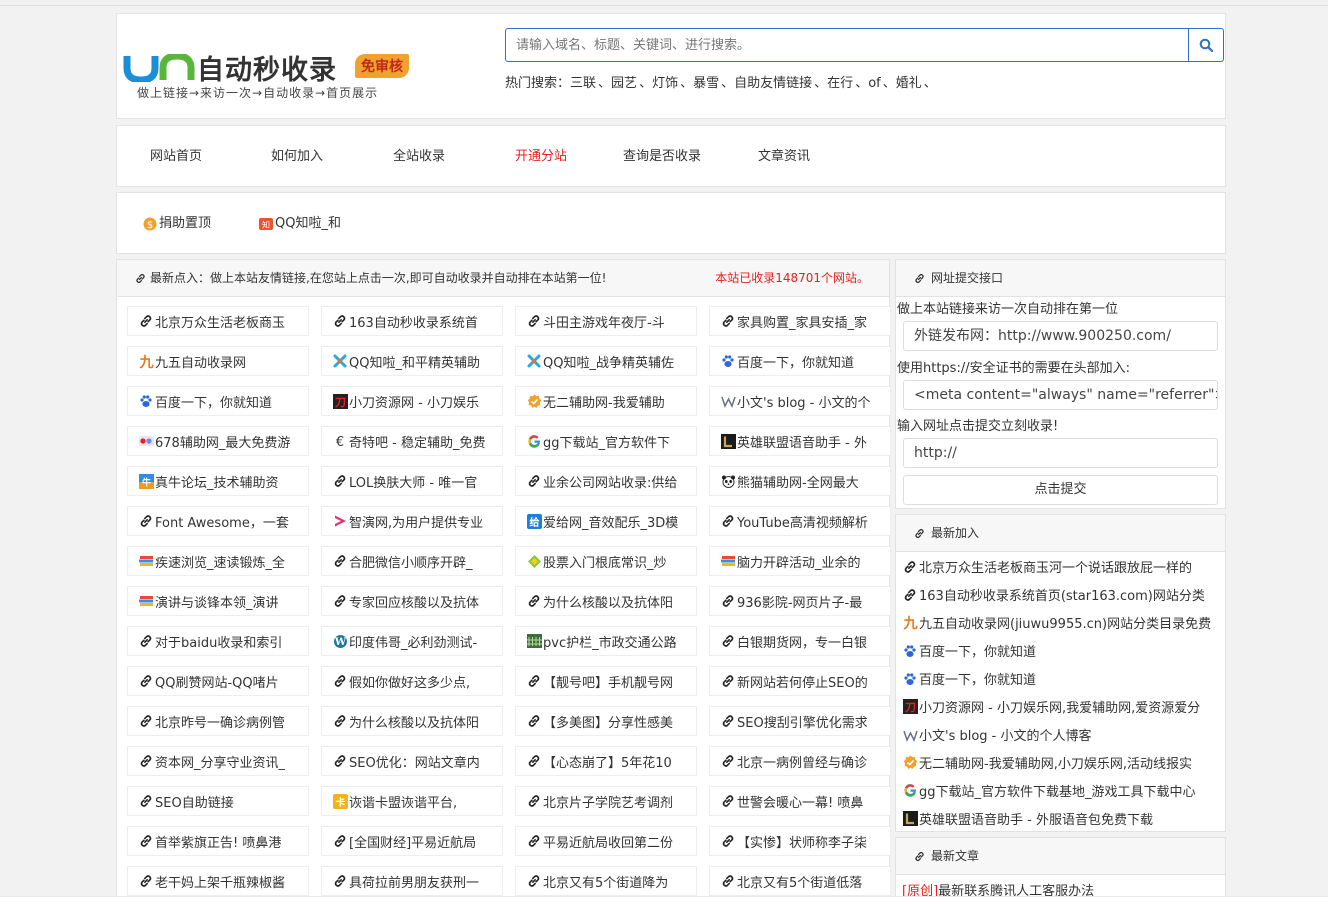  What do you see at coordinates (583, 83) in the screenshot?
I see `hot-keyword: 三联` at bounding box center [583, 83].